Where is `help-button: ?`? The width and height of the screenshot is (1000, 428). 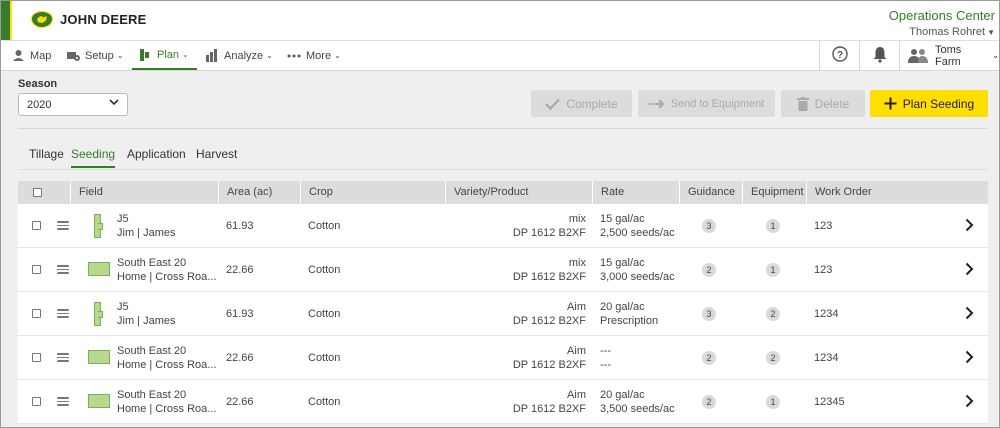 help-button: ? is located at coordinates (839, 55).